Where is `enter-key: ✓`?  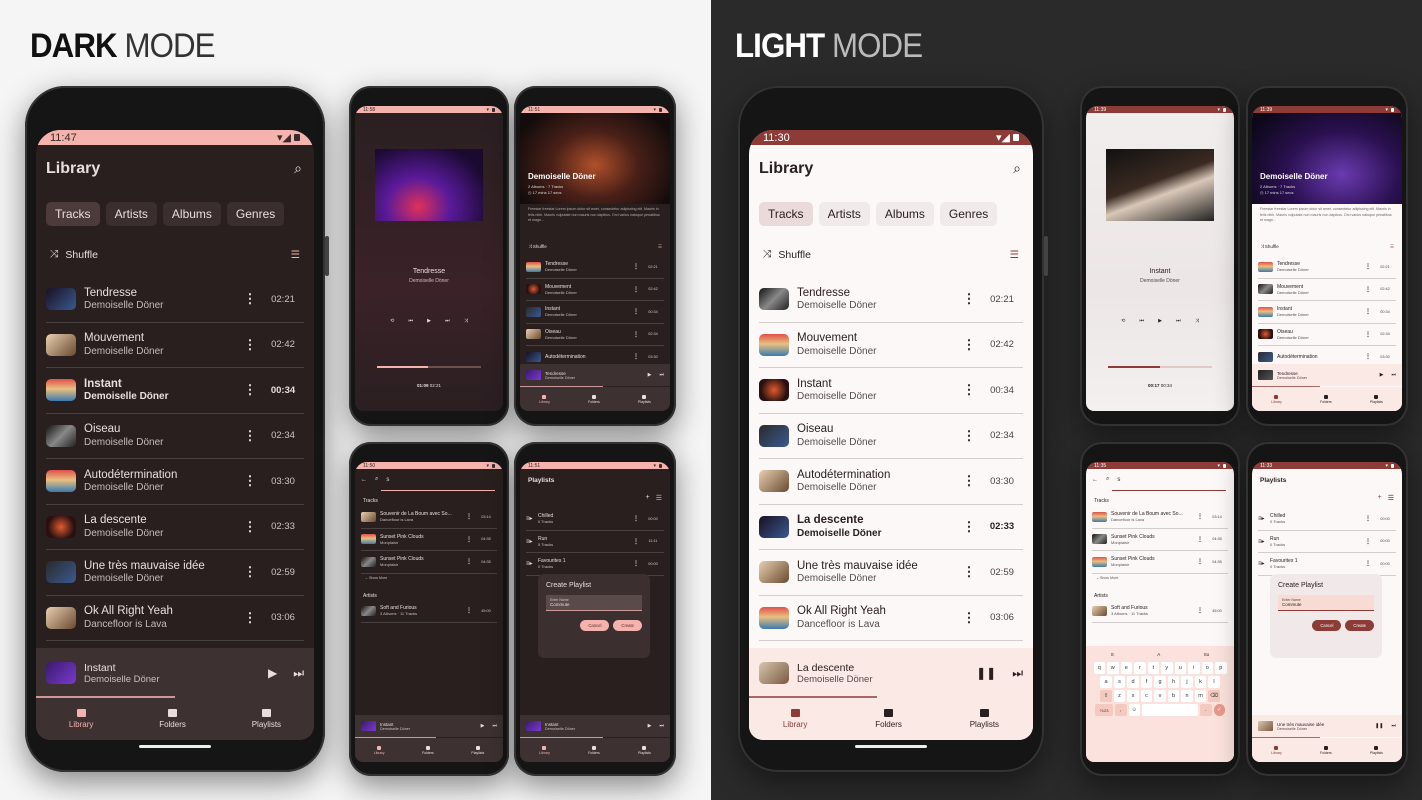
enter-key: ✓ is located at coordinates (1219, 710).